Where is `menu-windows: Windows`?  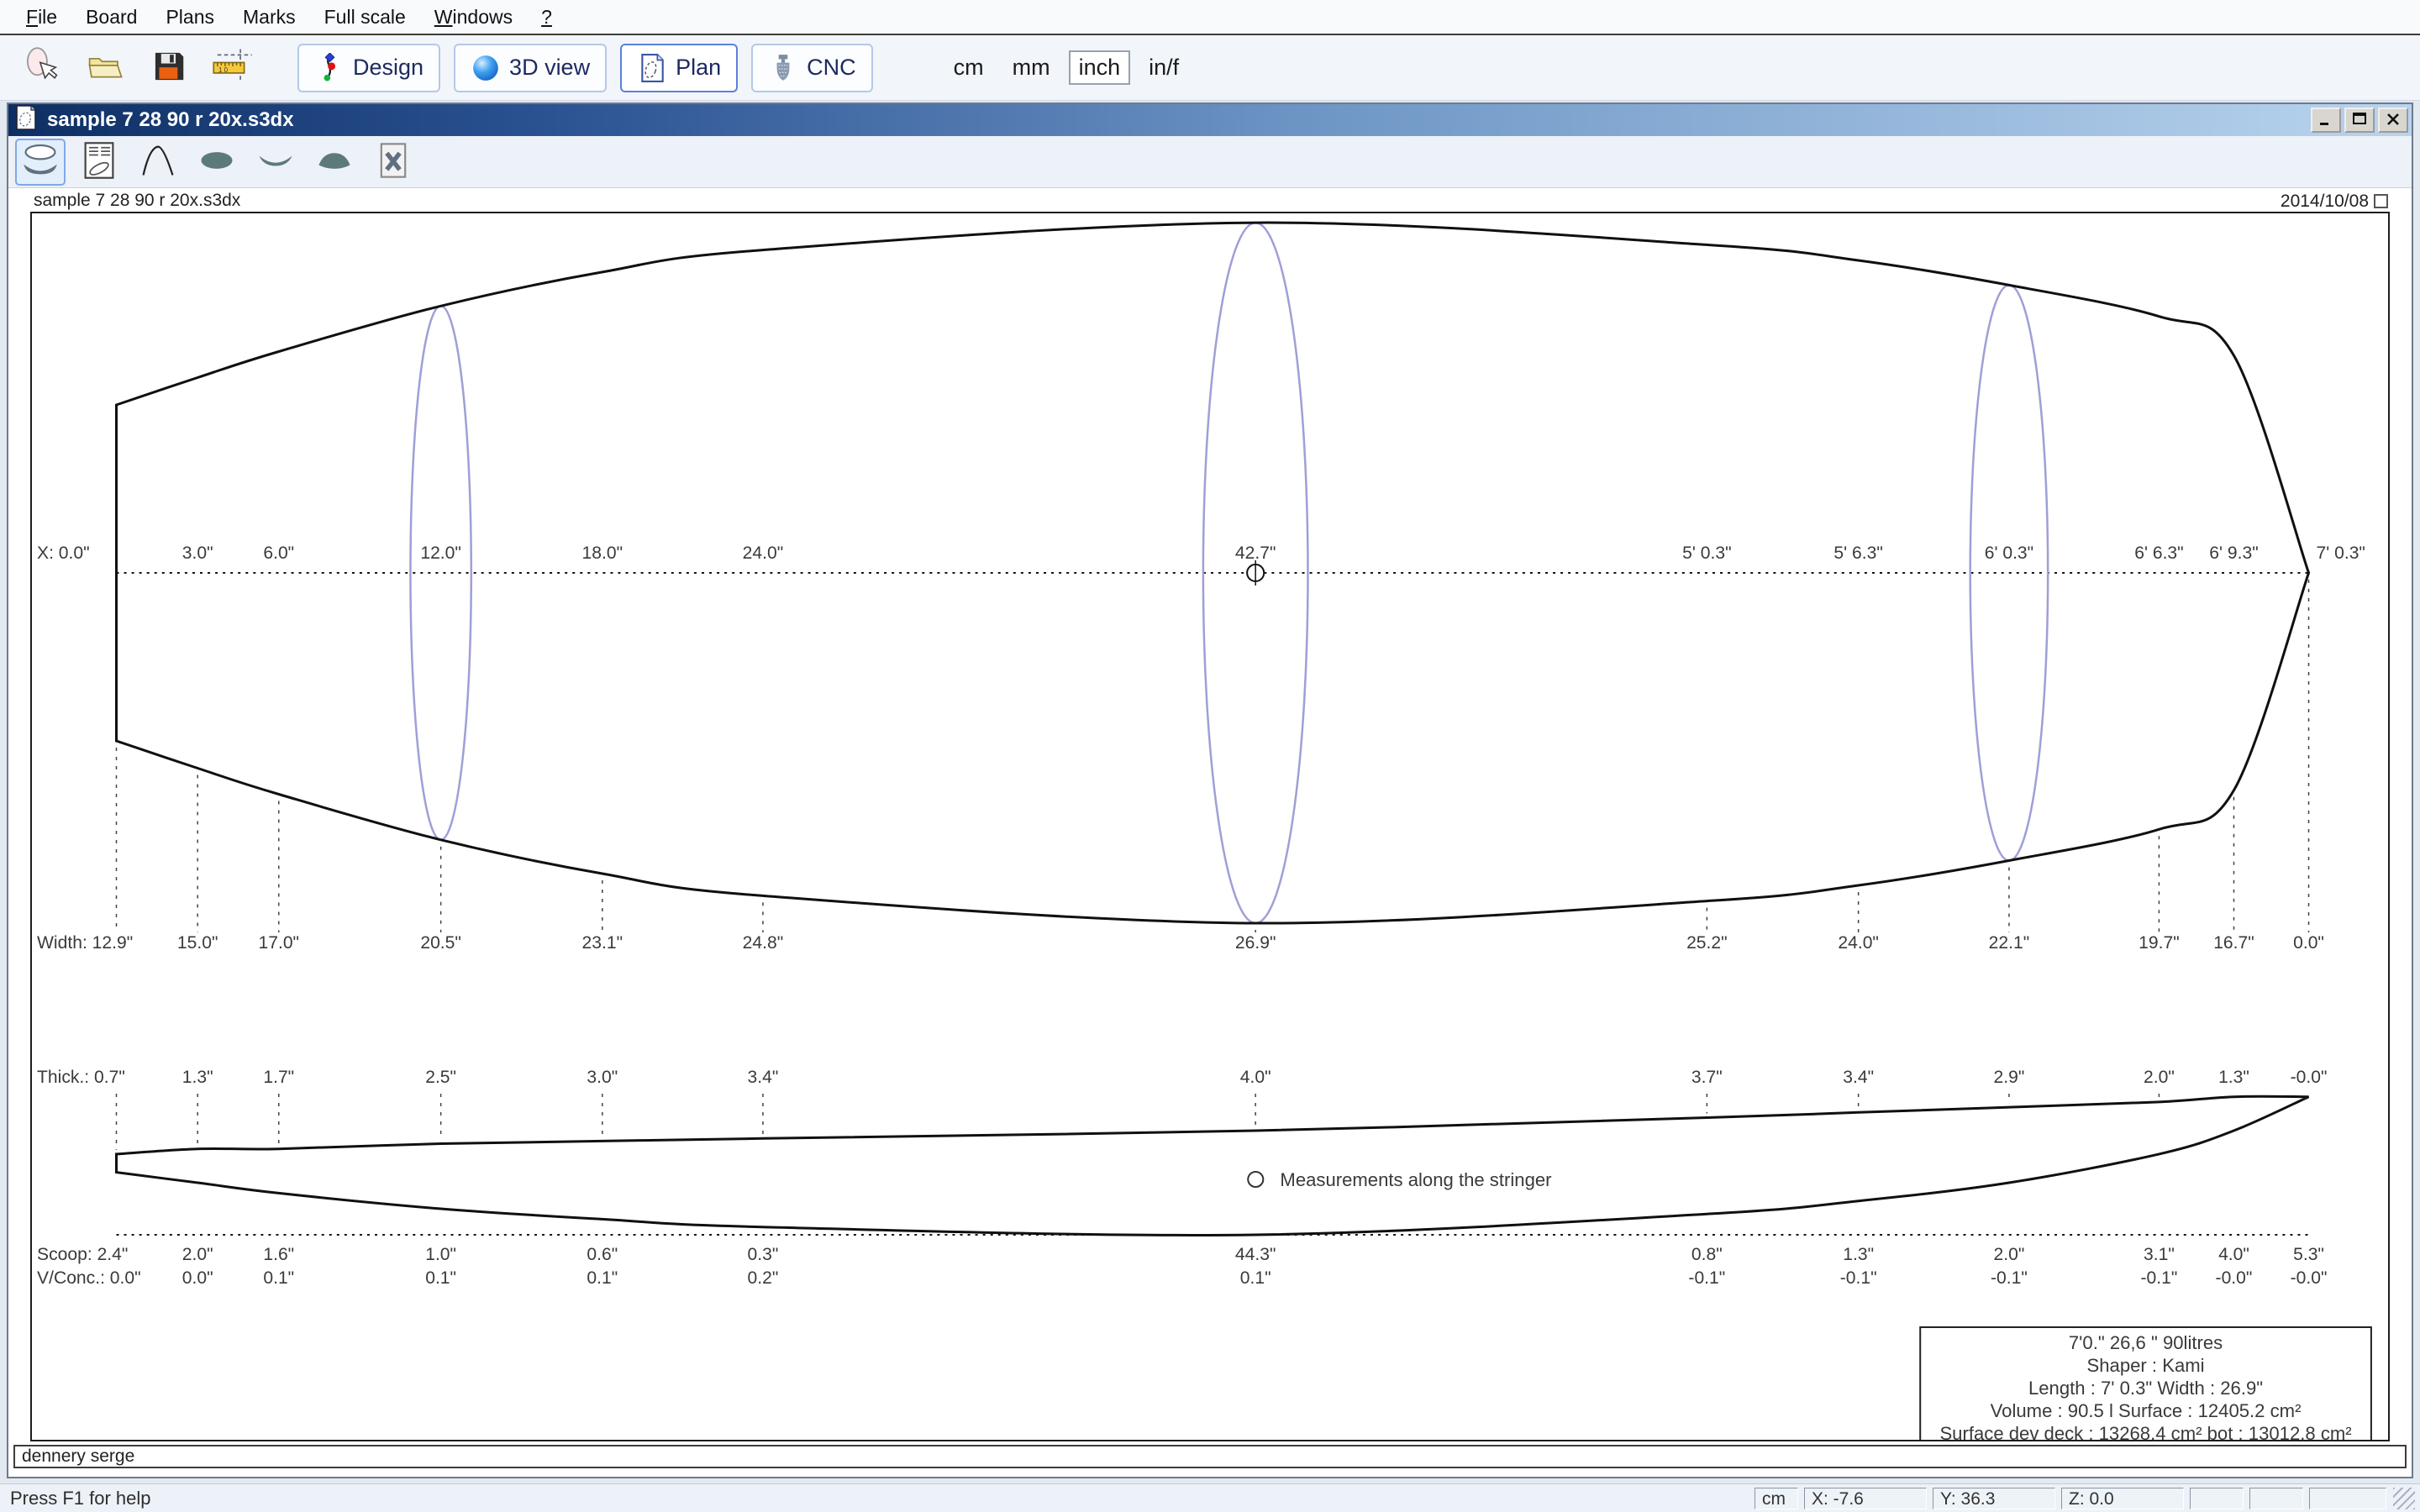
menu-windows: Windows is located at coordinates (473, 17).